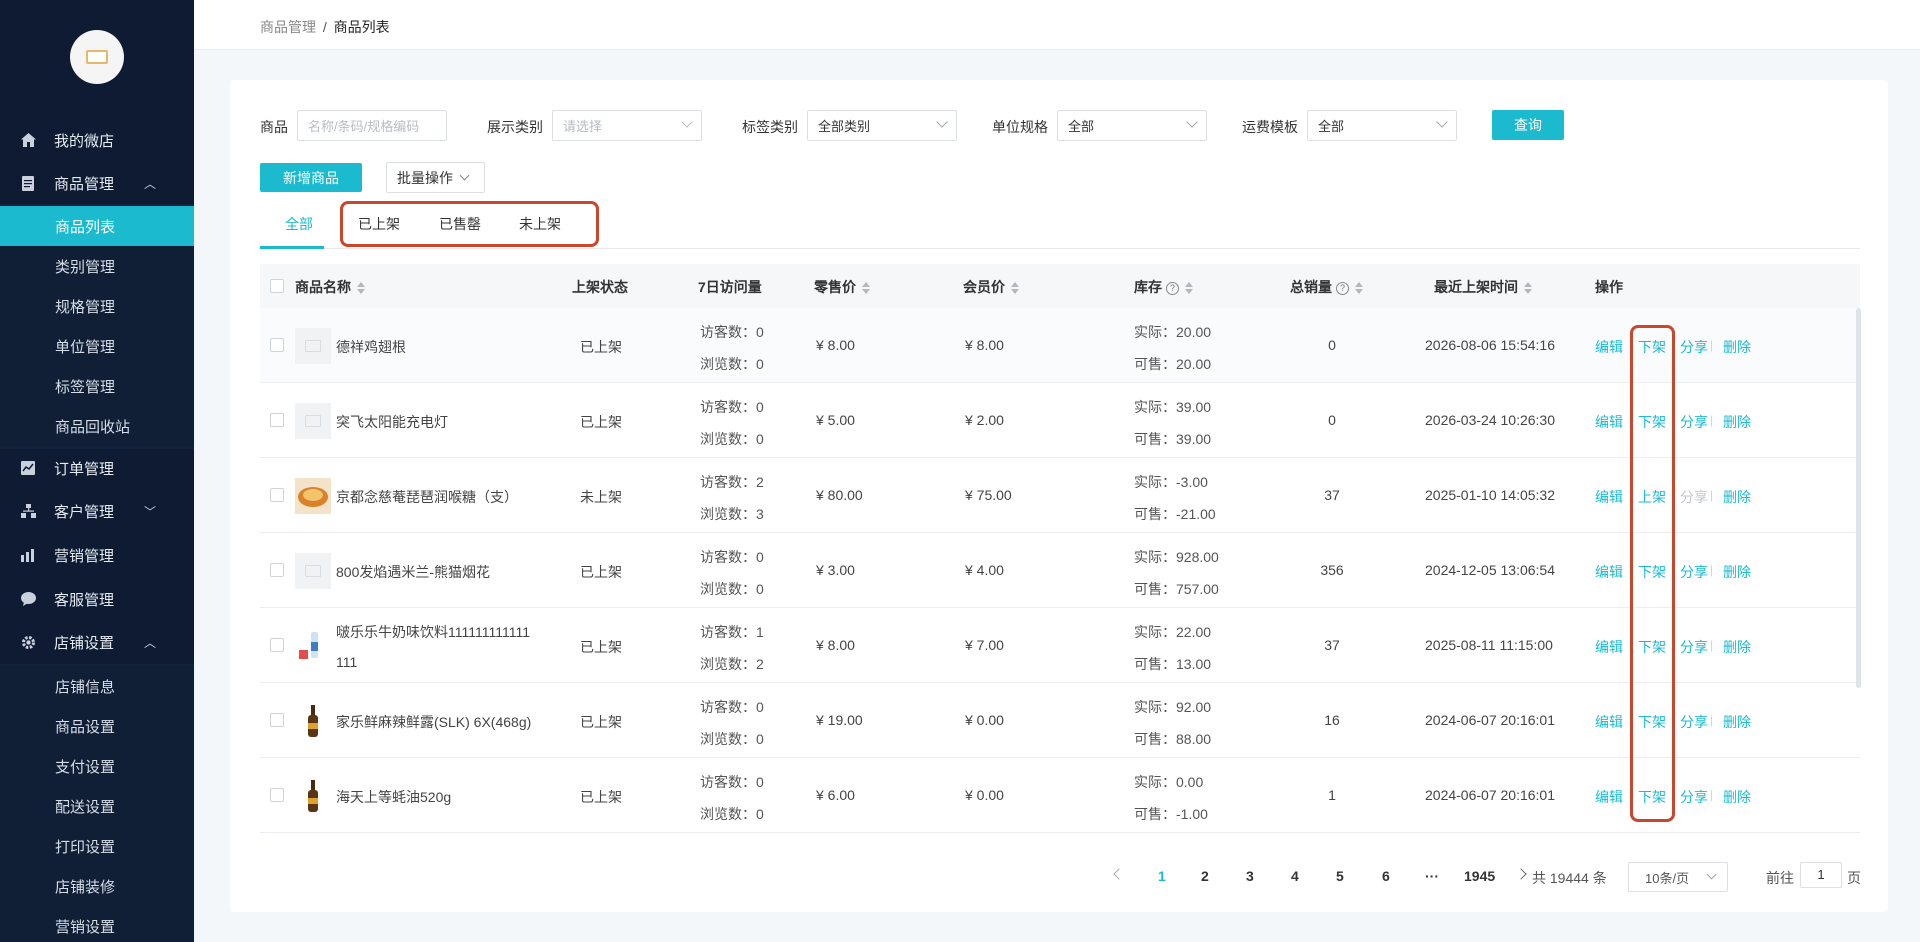 The width and height of the screenshot is (1920, 942). What do you see at coordinates (288, 27) in the screenshot?
I see `breadcrumb-parent: 商品管理` at bounding box center [288, 27].